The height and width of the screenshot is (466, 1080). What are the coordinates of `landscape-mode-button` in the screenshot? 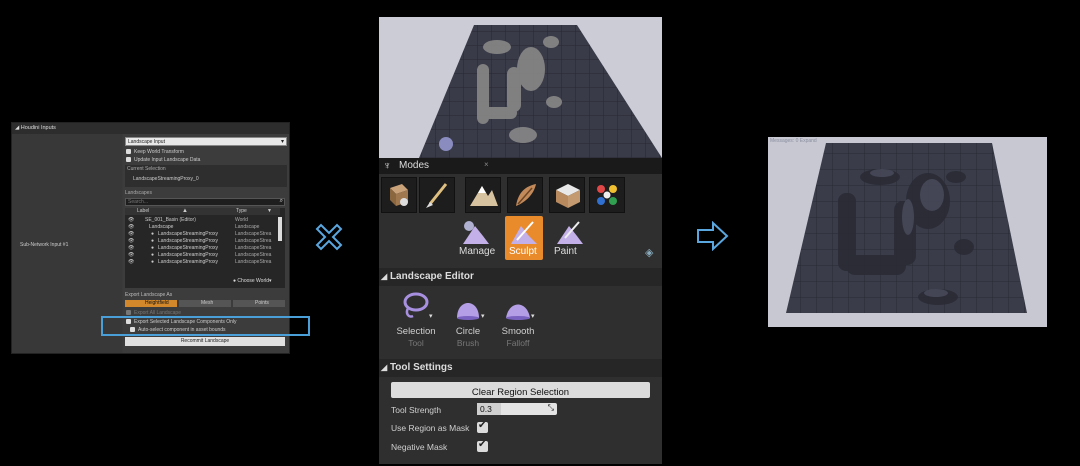 It's located at (483, 195).